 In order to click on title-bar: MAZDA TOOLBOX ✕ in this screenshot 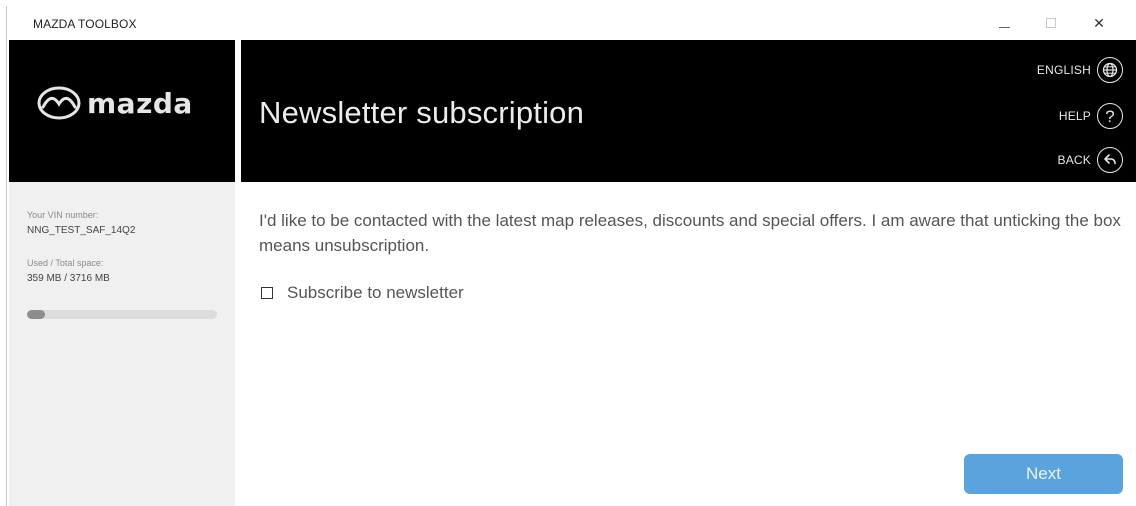, I will do `click(571, 23)`.